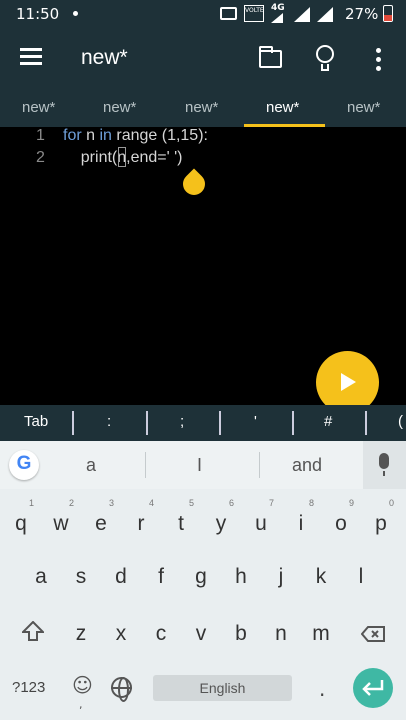  What do you see at coordinates (341, 522) in the screenshot?
I see `key-o: 9o` at bounding box center [341, 522].